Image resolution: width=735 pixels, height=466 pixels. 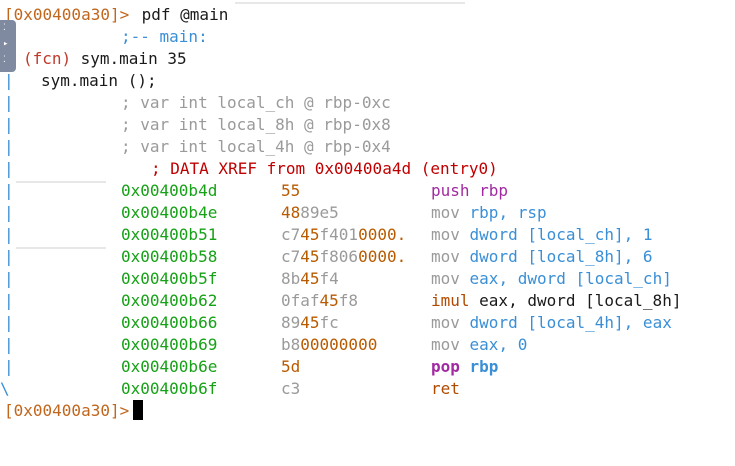 I want to click on xref-line: | ; DATA XREF from 0x00400a4d (entry0), so click(x=249, y=169).